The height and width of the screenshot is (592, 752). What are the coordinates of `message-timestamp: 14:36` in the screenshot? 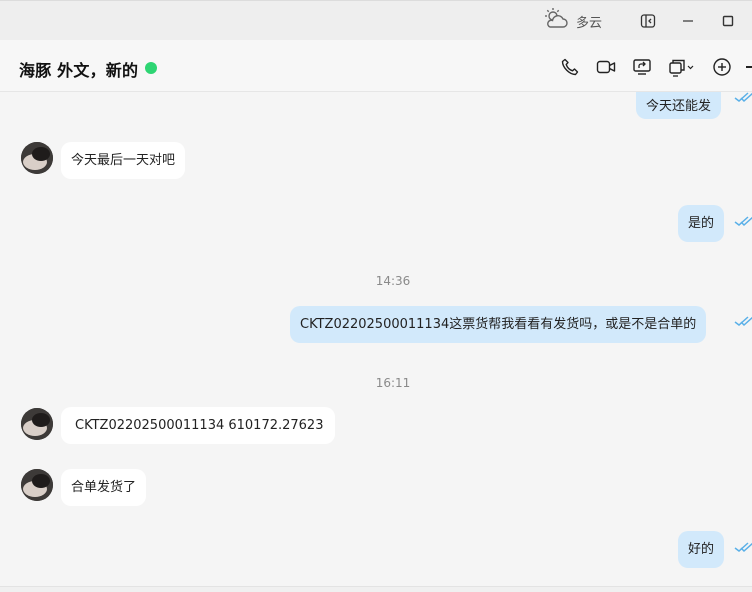 It's located at (393, 281).